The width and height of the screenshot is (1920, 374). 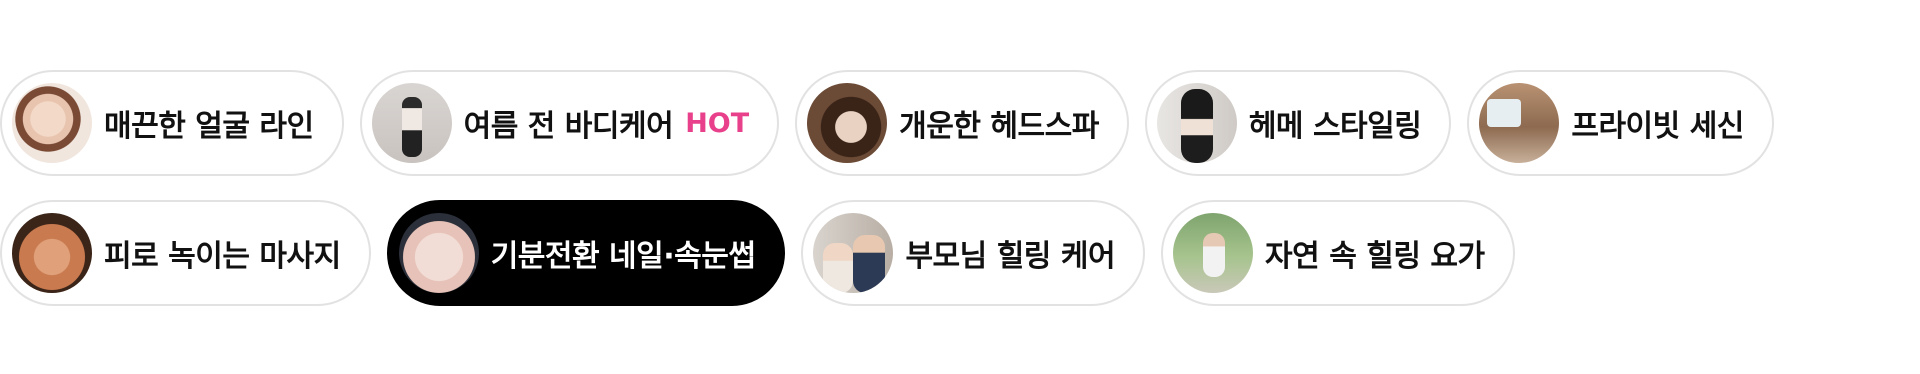 I want to click on chip-massage: 피로 녹이는 마사지, so click(x=185, y=253).